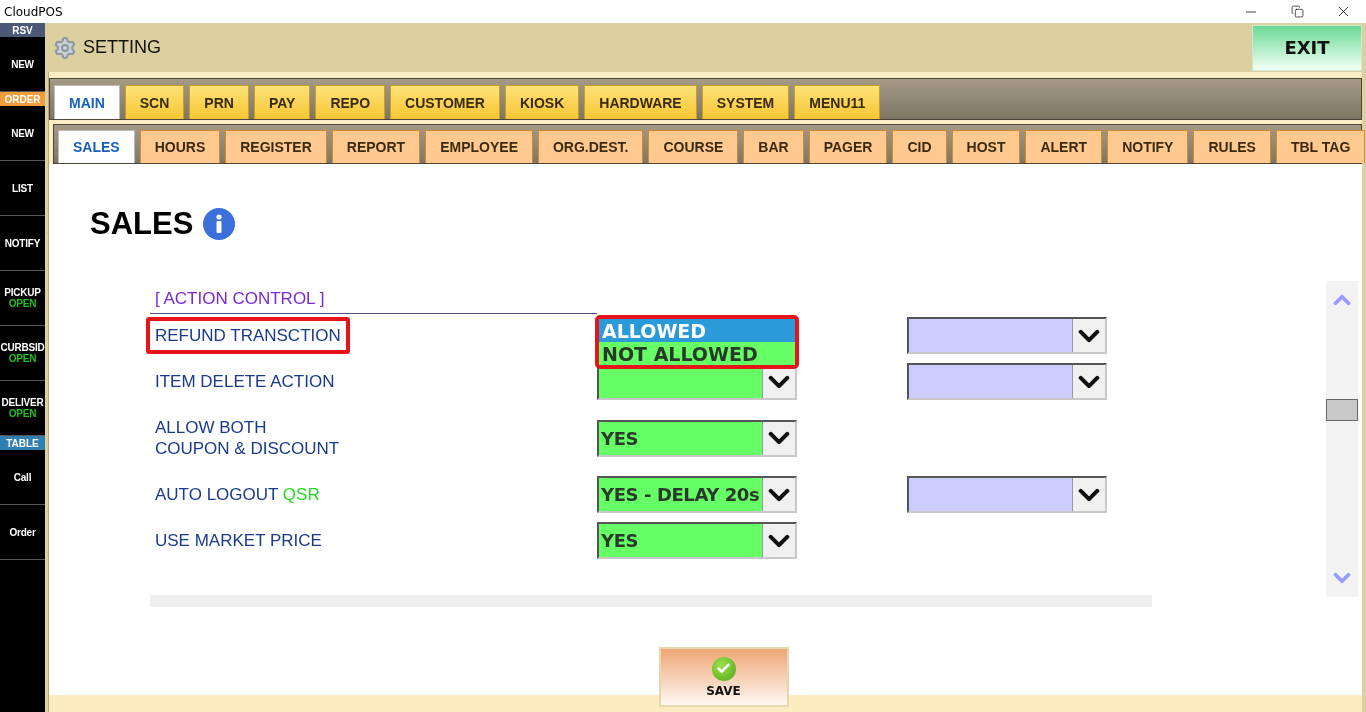 This screenshot has width=1366, height=712. Describe the element at coordinates (376, 146) in the screenshot. I see `tab: REPORT` at that location.